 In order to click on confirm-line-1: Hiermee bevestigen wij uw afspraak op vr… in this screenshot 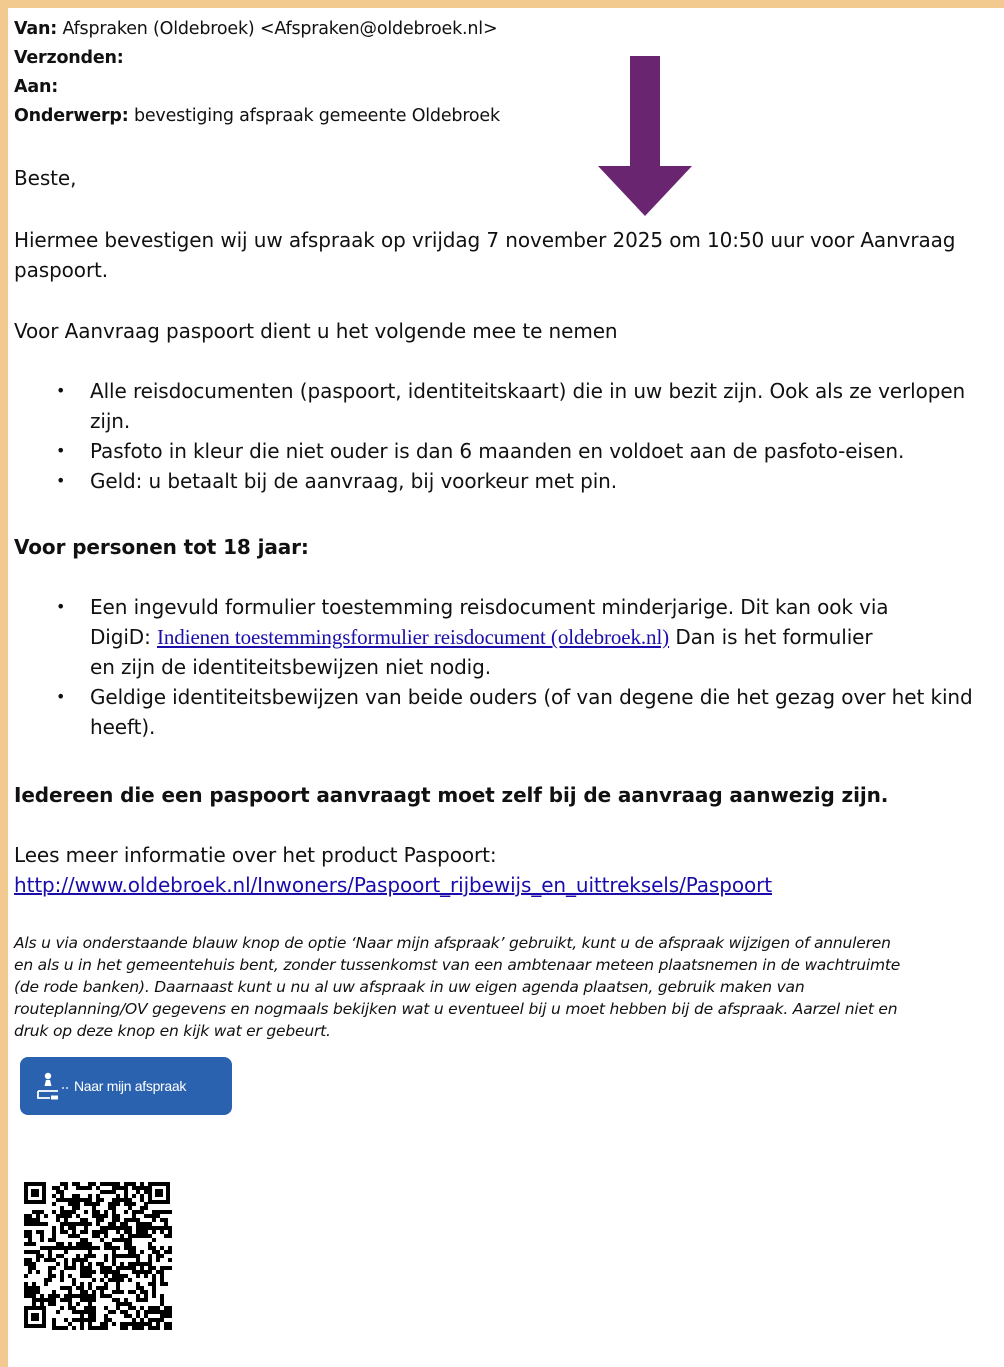, I will do `click(485, 240)`.